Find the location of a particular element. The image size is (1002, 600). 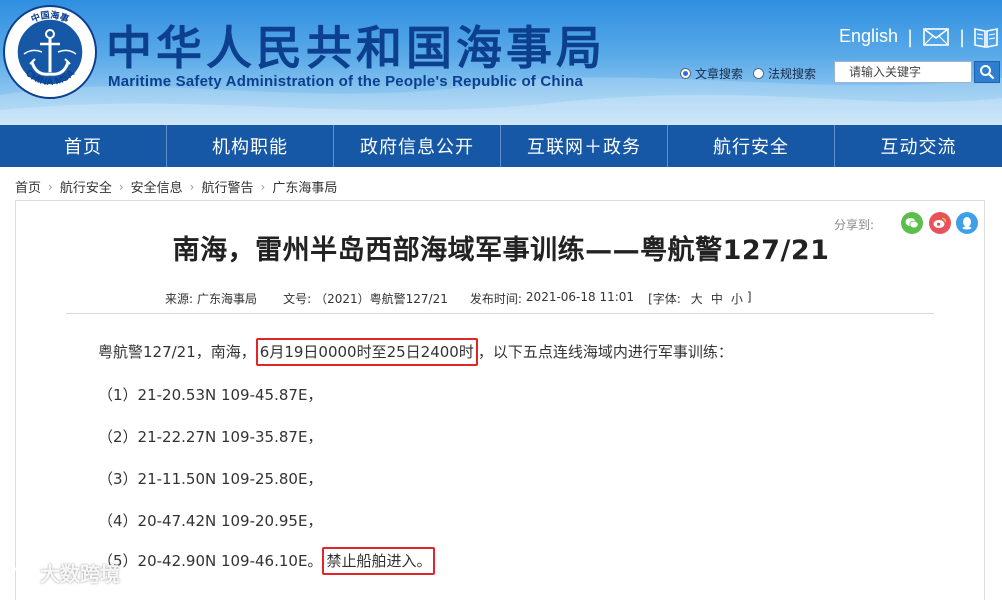

meta-source: 广东海事局 is located at coordinates (227, 299).